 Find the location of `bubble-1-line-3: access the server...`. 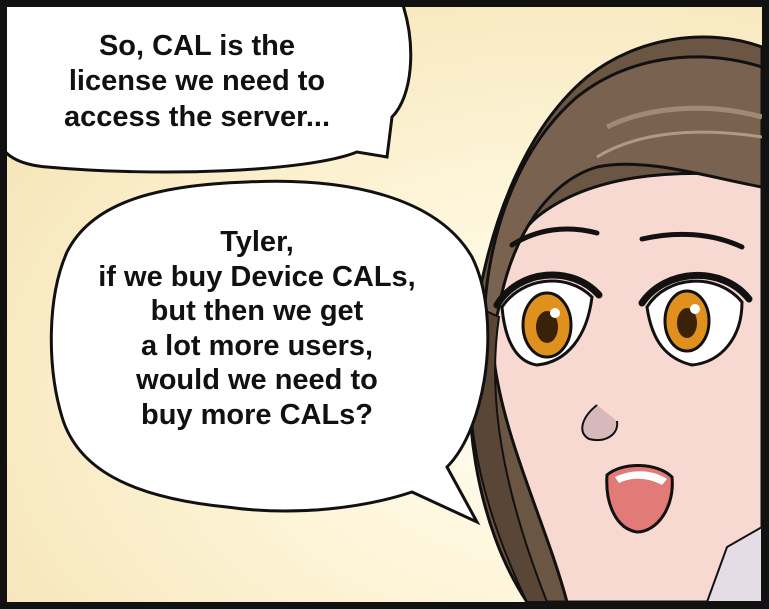

bubble-1-line-3: access the server... is located at coordinates (197, 116).